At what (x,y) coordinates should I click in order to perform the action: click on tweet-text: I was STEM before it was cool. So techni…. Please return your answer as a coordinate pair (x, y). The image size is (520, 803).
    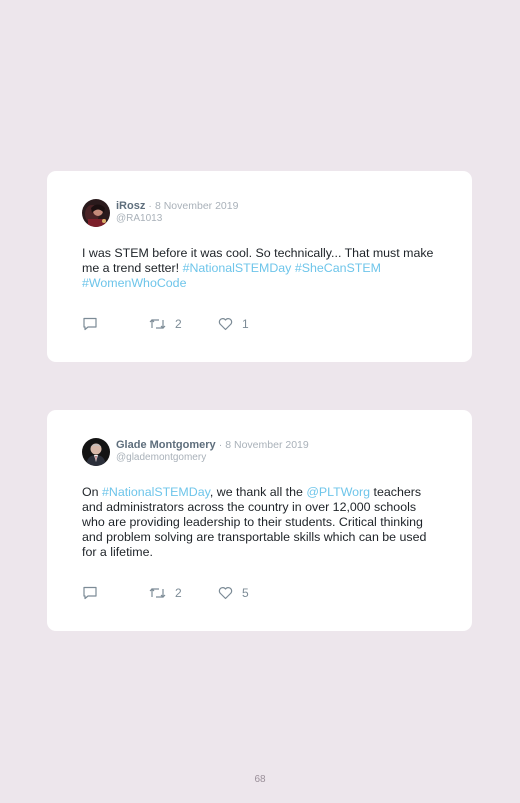
    Looking at the image, I should click on (262, 268).